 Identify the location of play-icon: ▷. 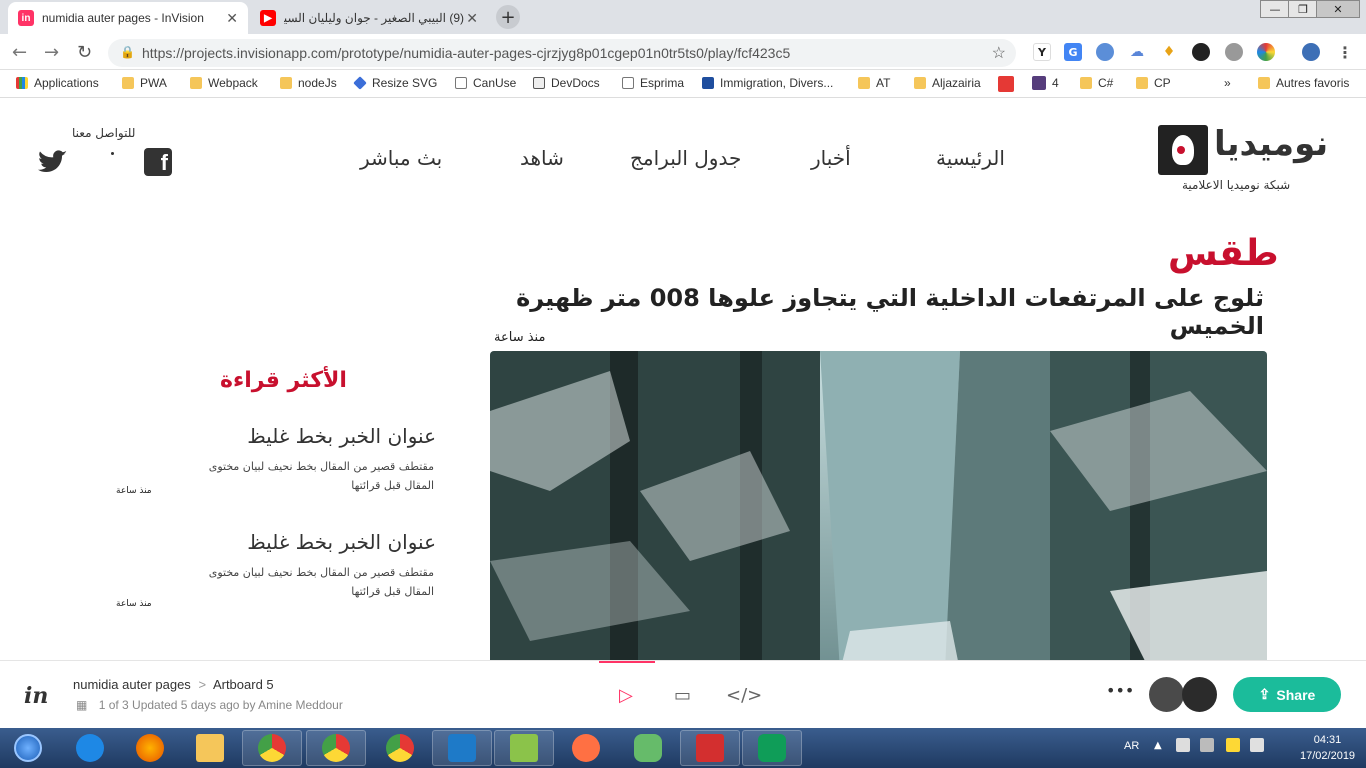
(626, 695).